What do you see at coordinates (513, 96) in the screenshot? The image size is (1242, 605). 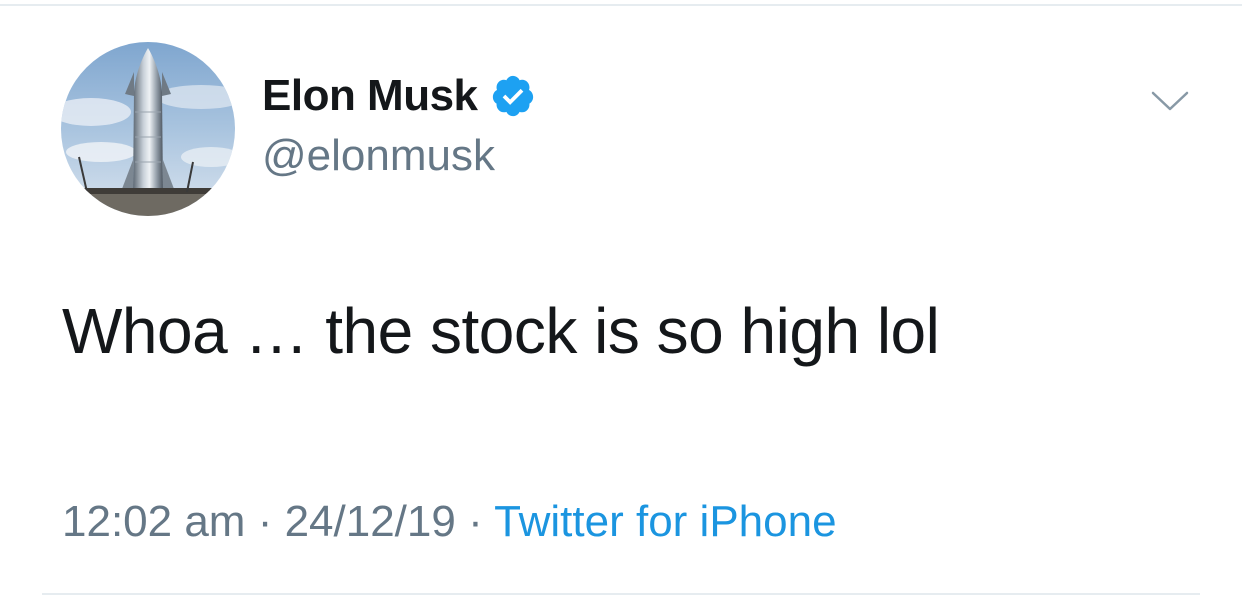 I see `verified-badge-icon` at bounding box center [513, 96].